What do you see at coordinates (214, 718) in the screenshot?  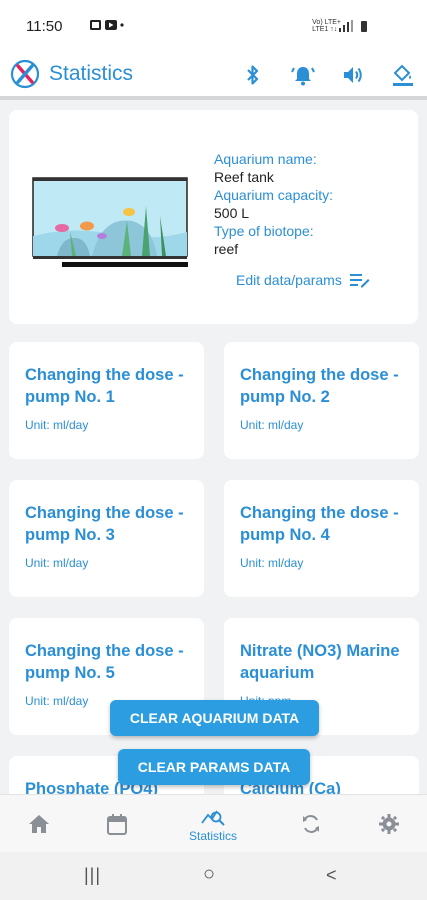 I see `clear-aquarium-data-button: CLEAR AQUARIUM DATA` at bounding box center [214, 718].